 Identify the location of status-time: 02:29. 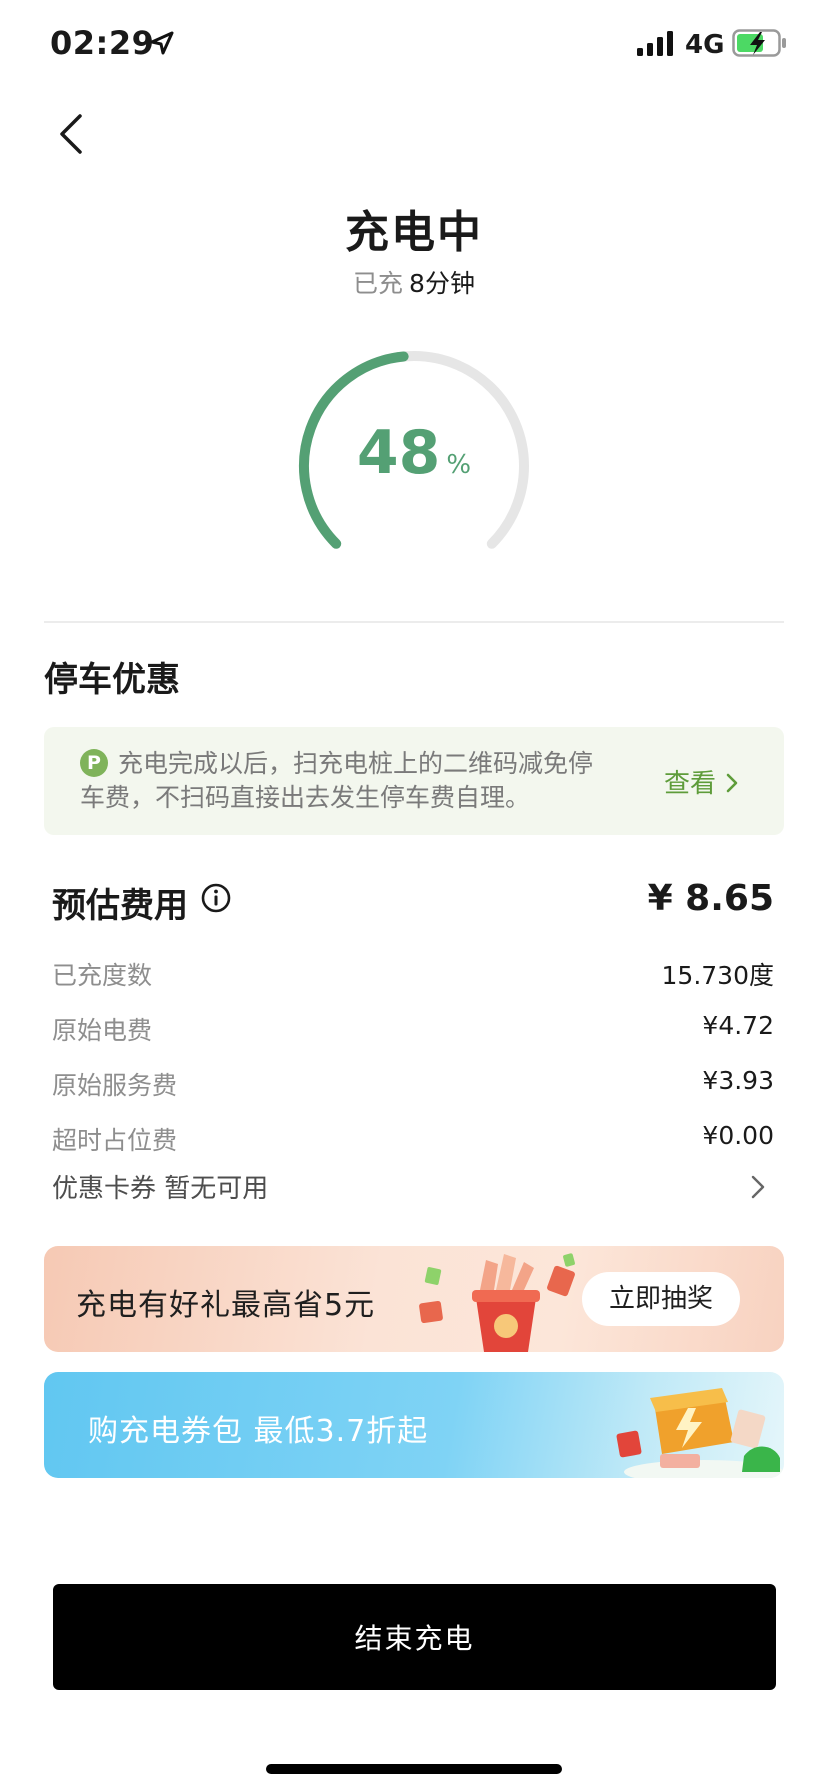
(102, 43).